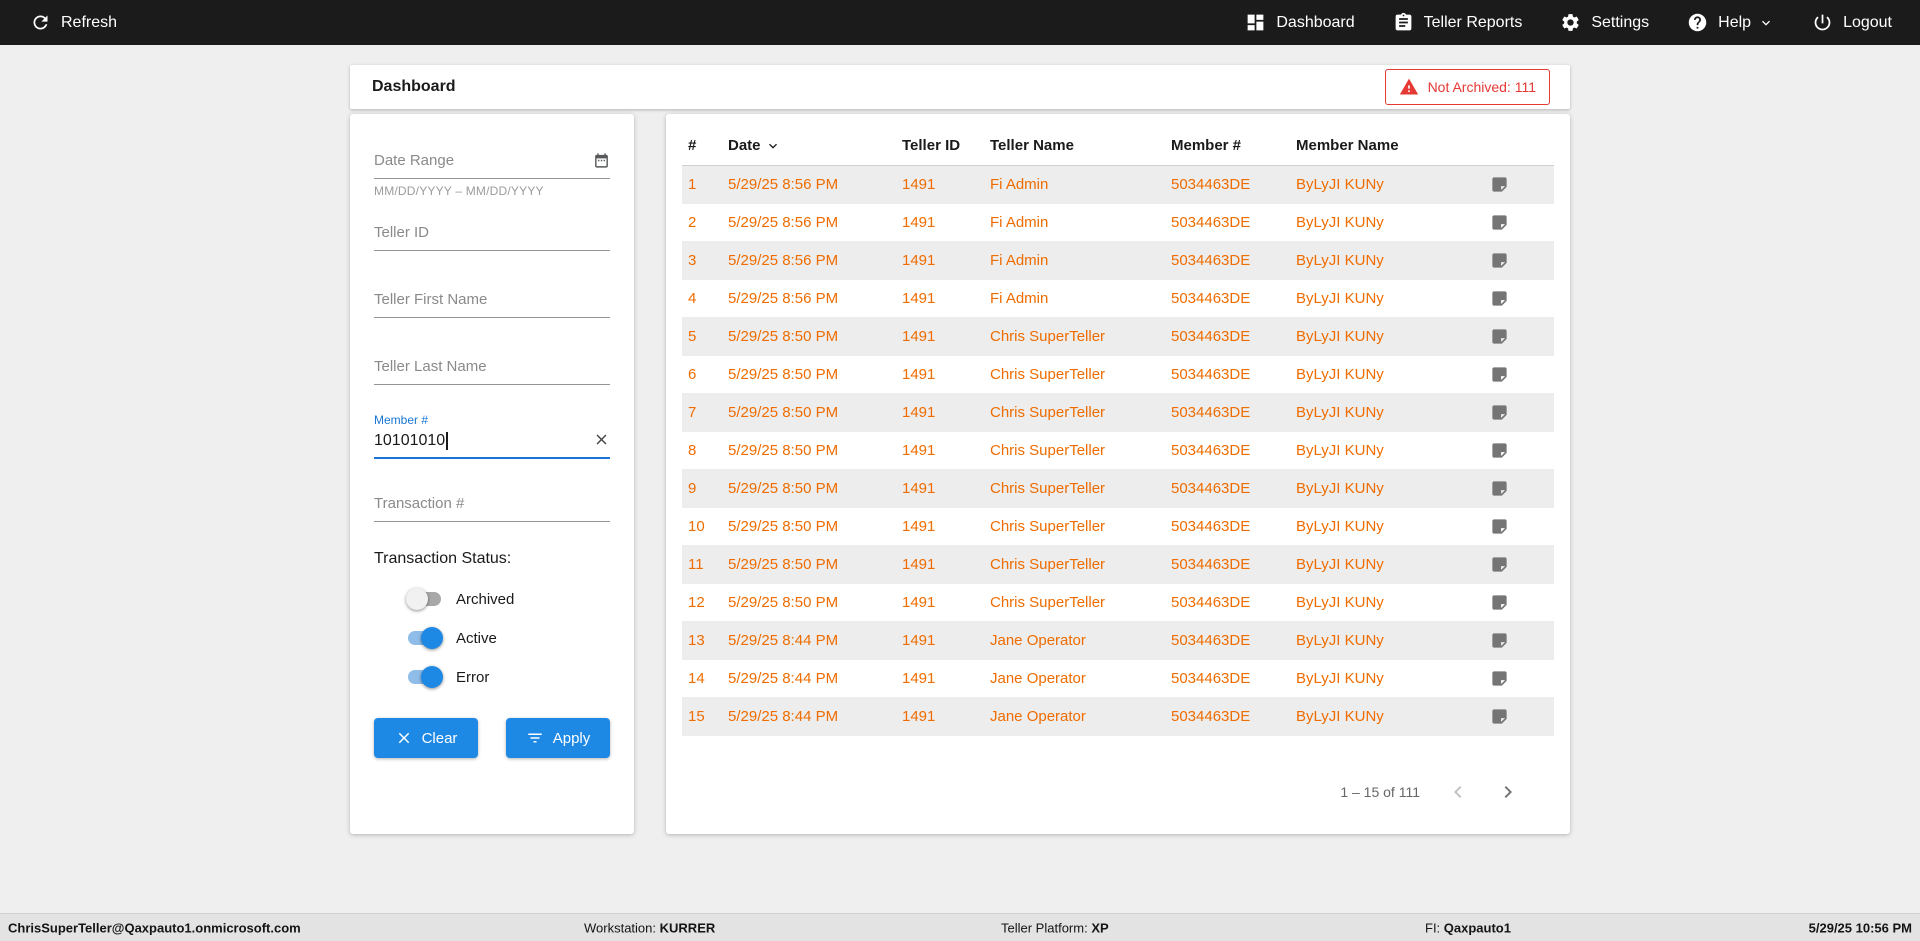  What do you see at coordinates (432, 638) in the screenshot?
I see `switch-thumb` at bounding box center [432, 638].